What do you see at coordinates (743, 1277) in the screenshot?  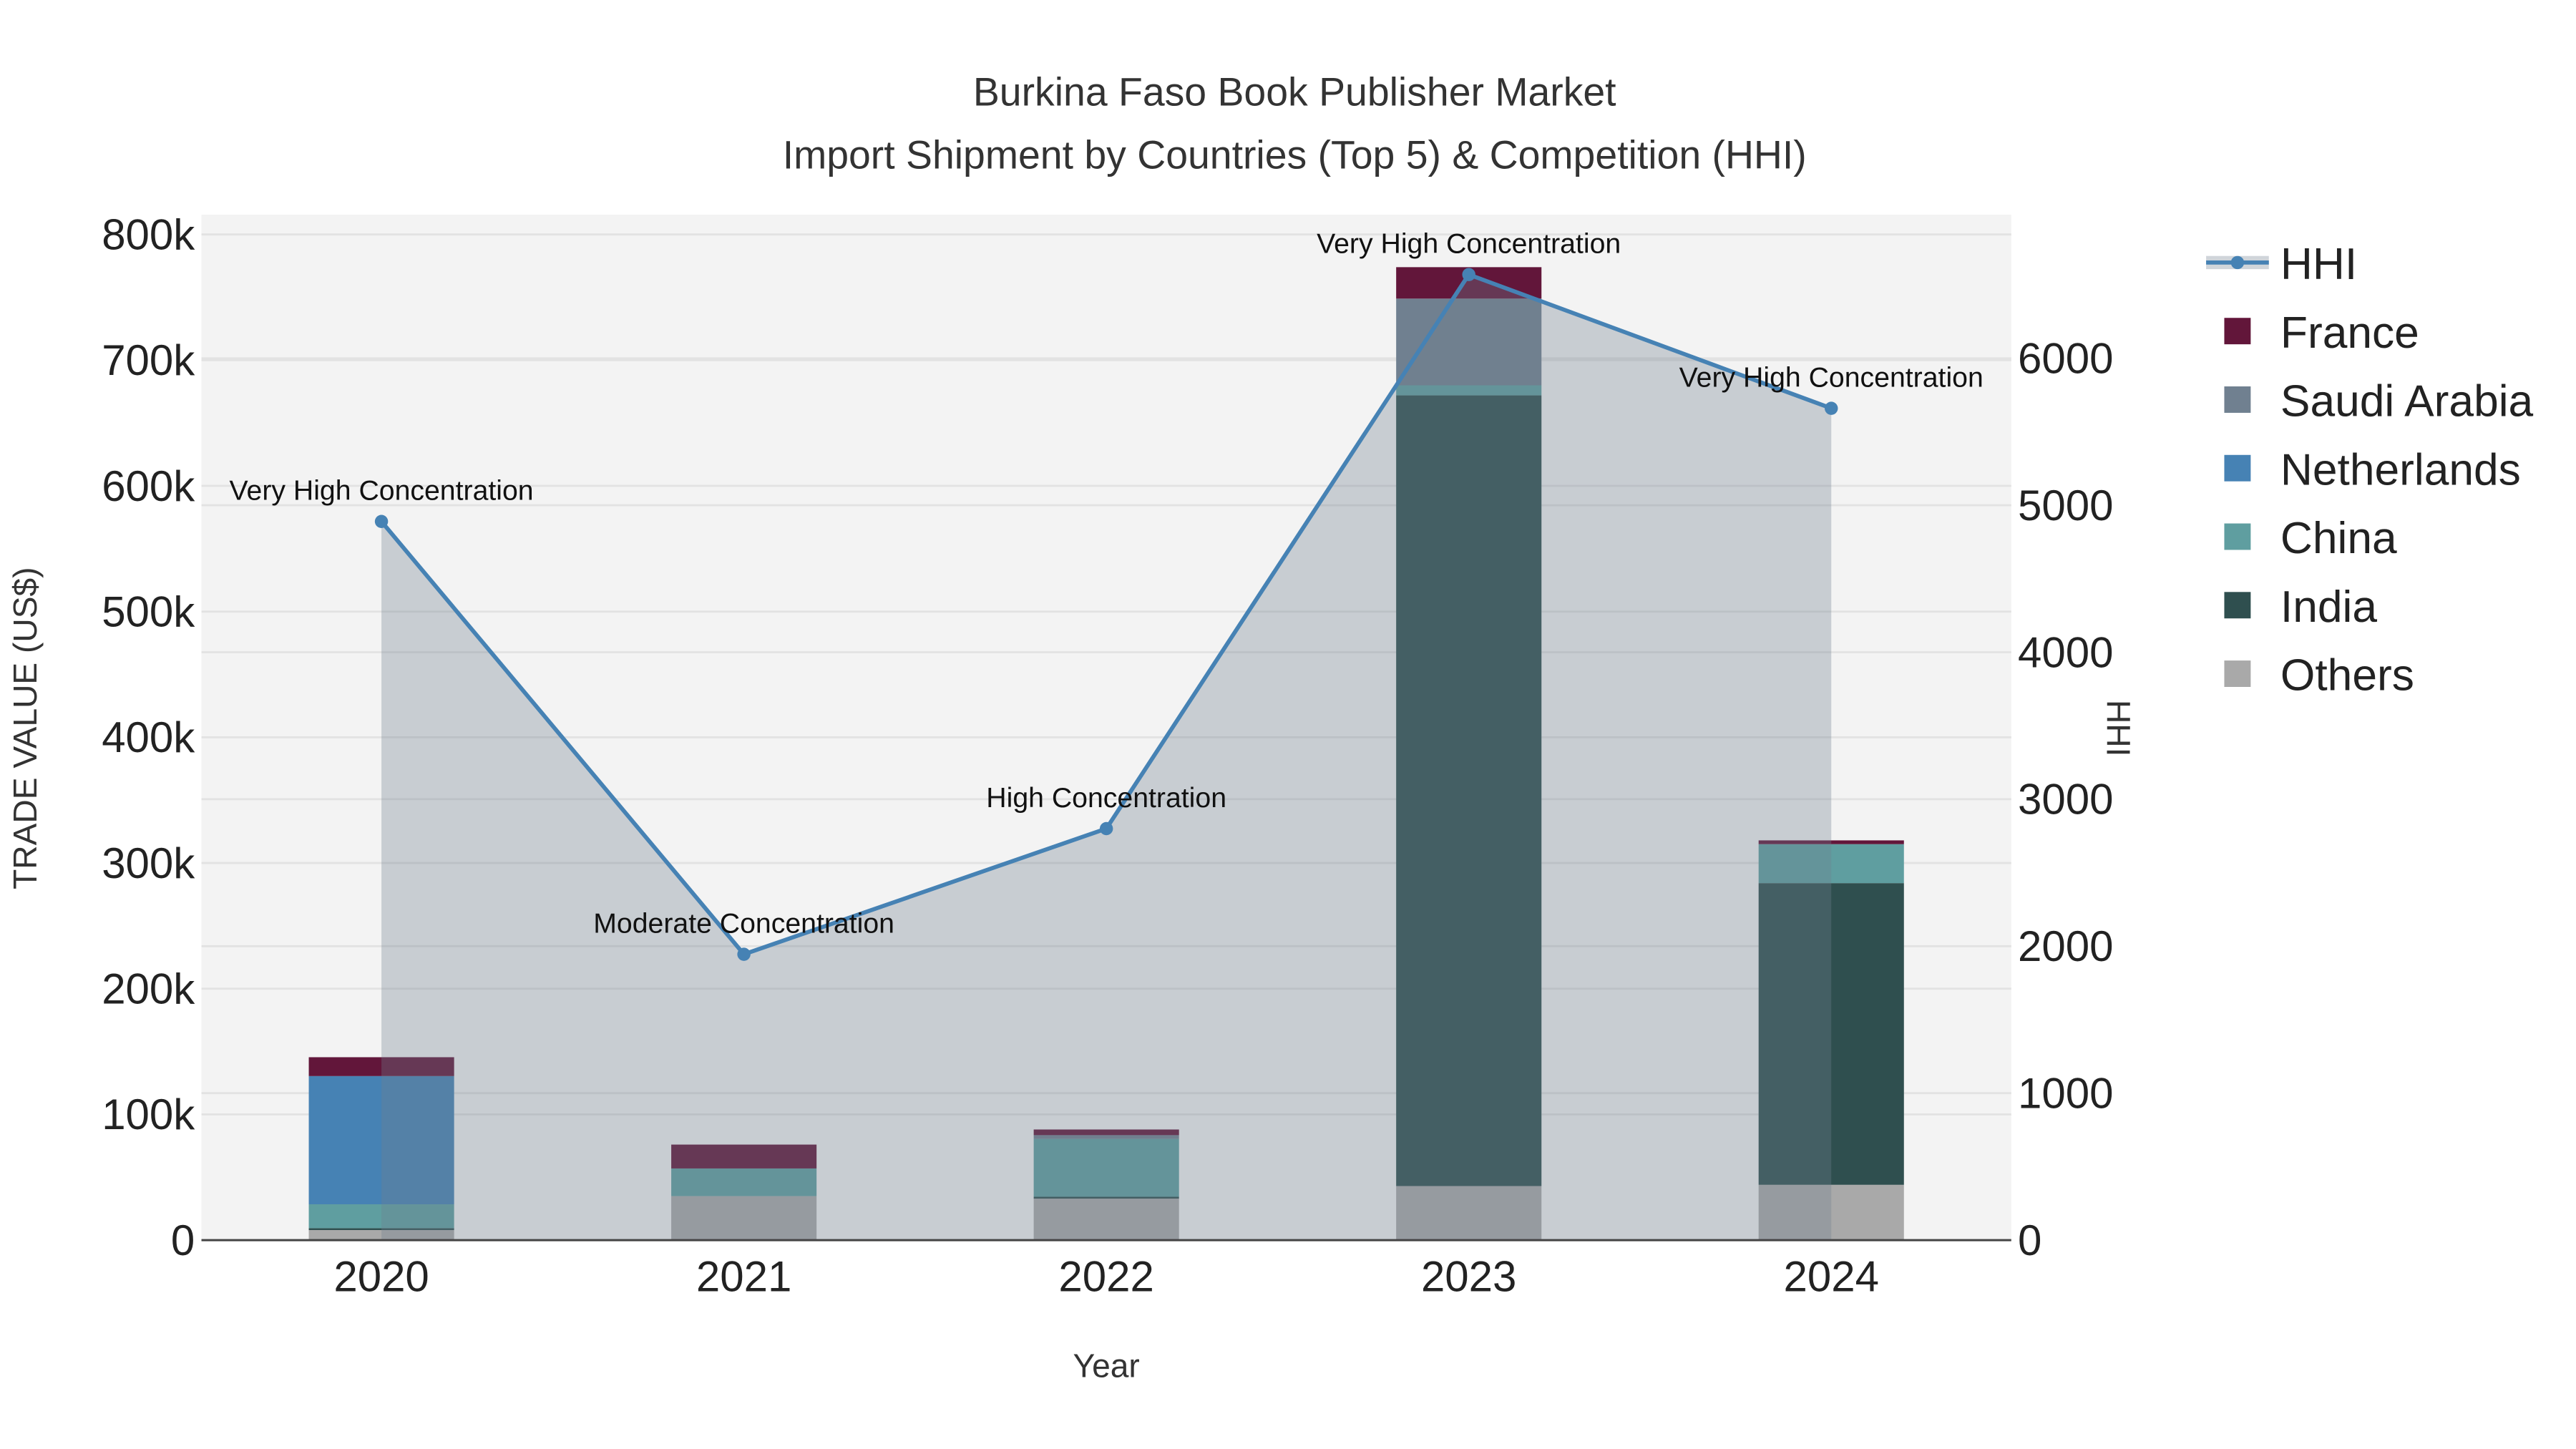 I see `x-tick-label: 2021` at bounding box center [743, 1277].